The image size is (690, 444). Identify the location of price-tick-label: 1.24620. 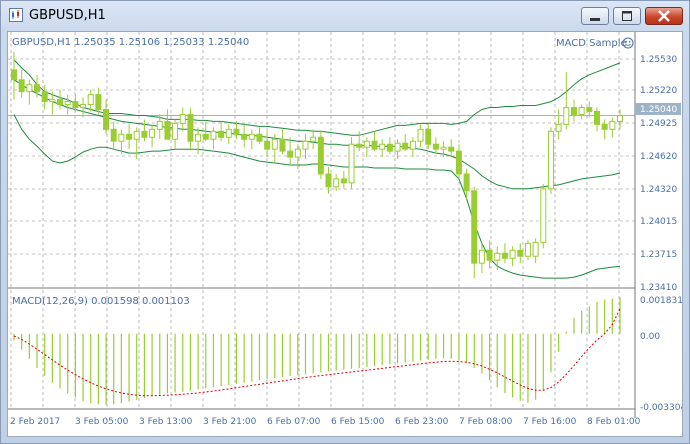
(658, 157).